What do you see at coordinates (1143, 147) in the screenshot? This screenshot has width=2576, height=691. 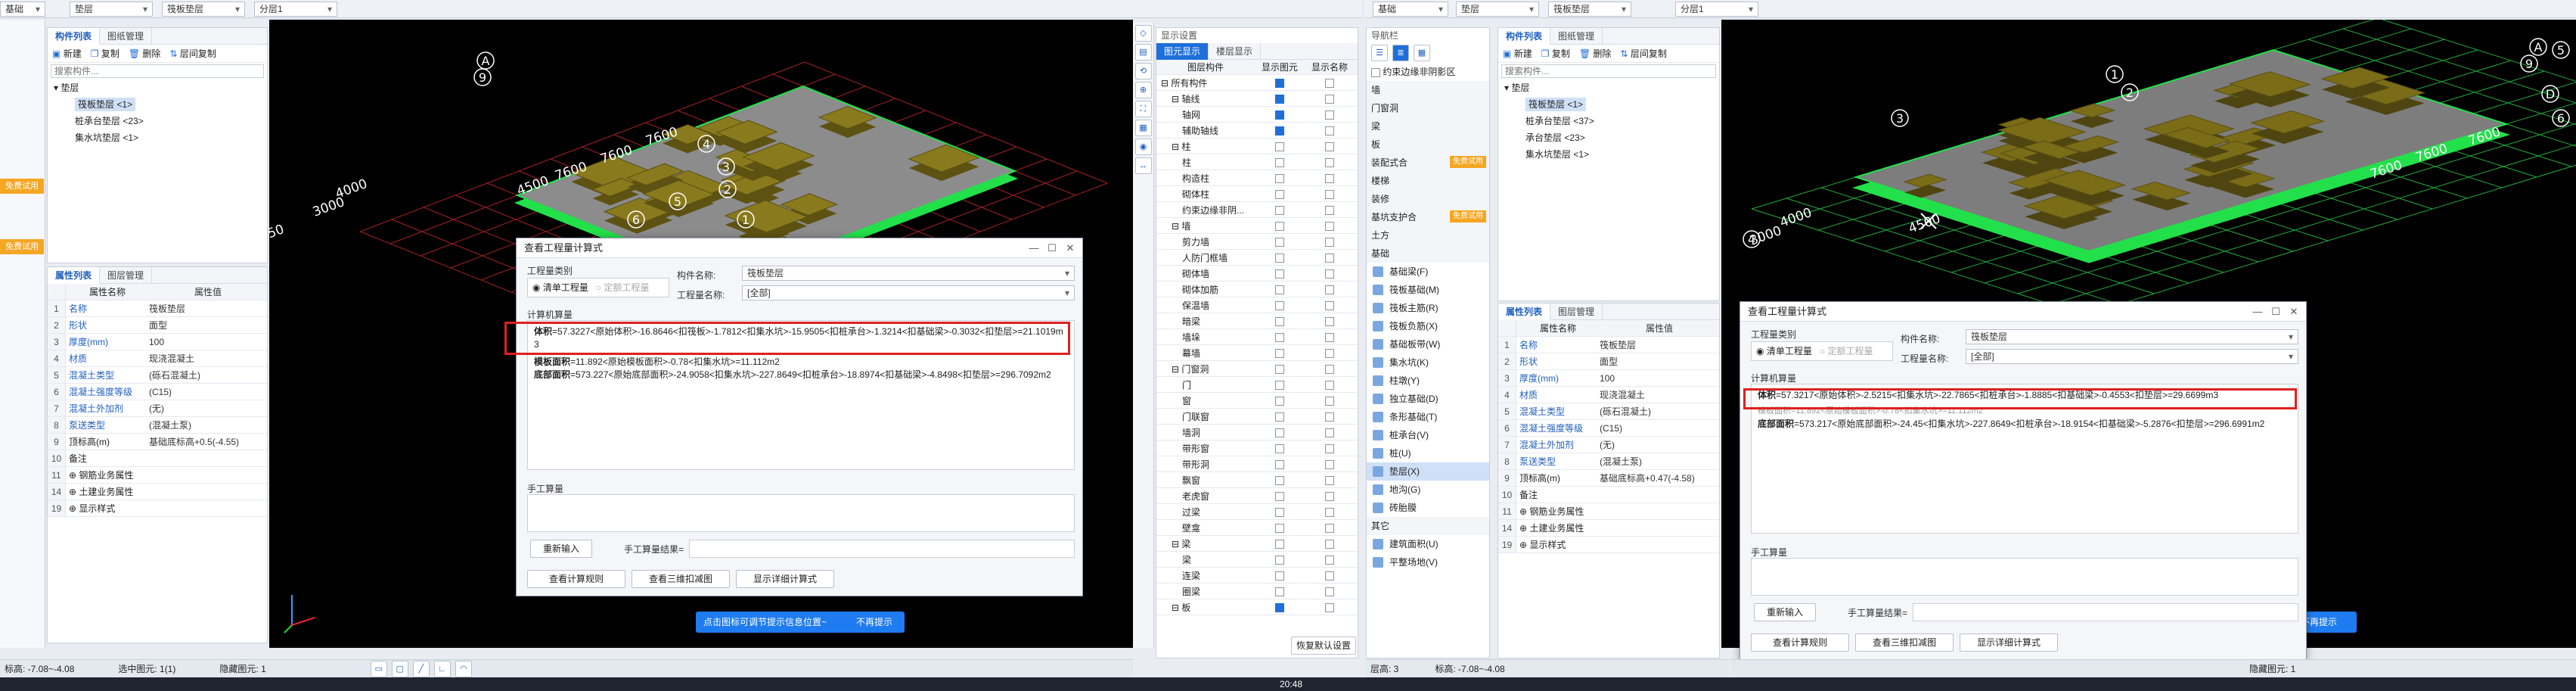 I see `eye-icon: ◉` at bounding box center [1143, 147].